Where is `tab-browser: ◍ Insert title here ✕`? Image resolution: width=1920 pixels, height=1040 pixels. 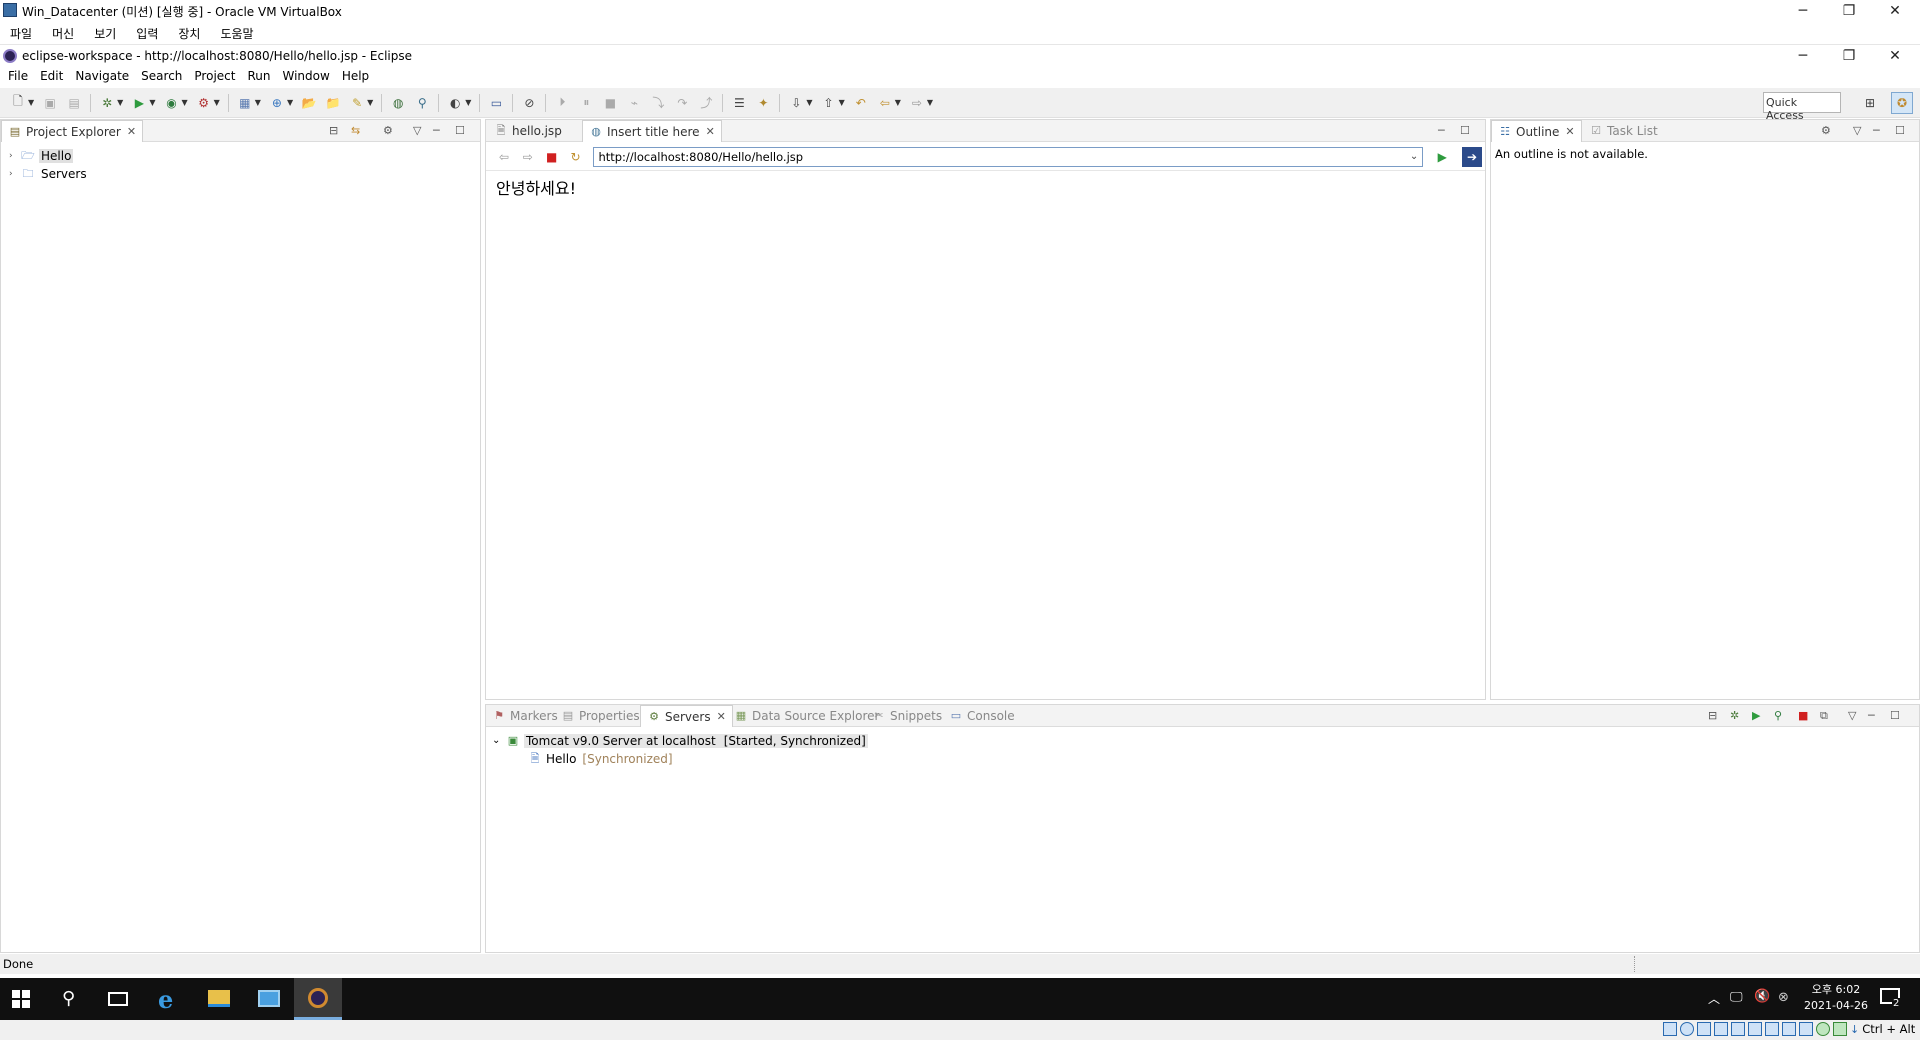
tab-browser: ◍ Insert title here ✕ is located at coordinates (652, 131).